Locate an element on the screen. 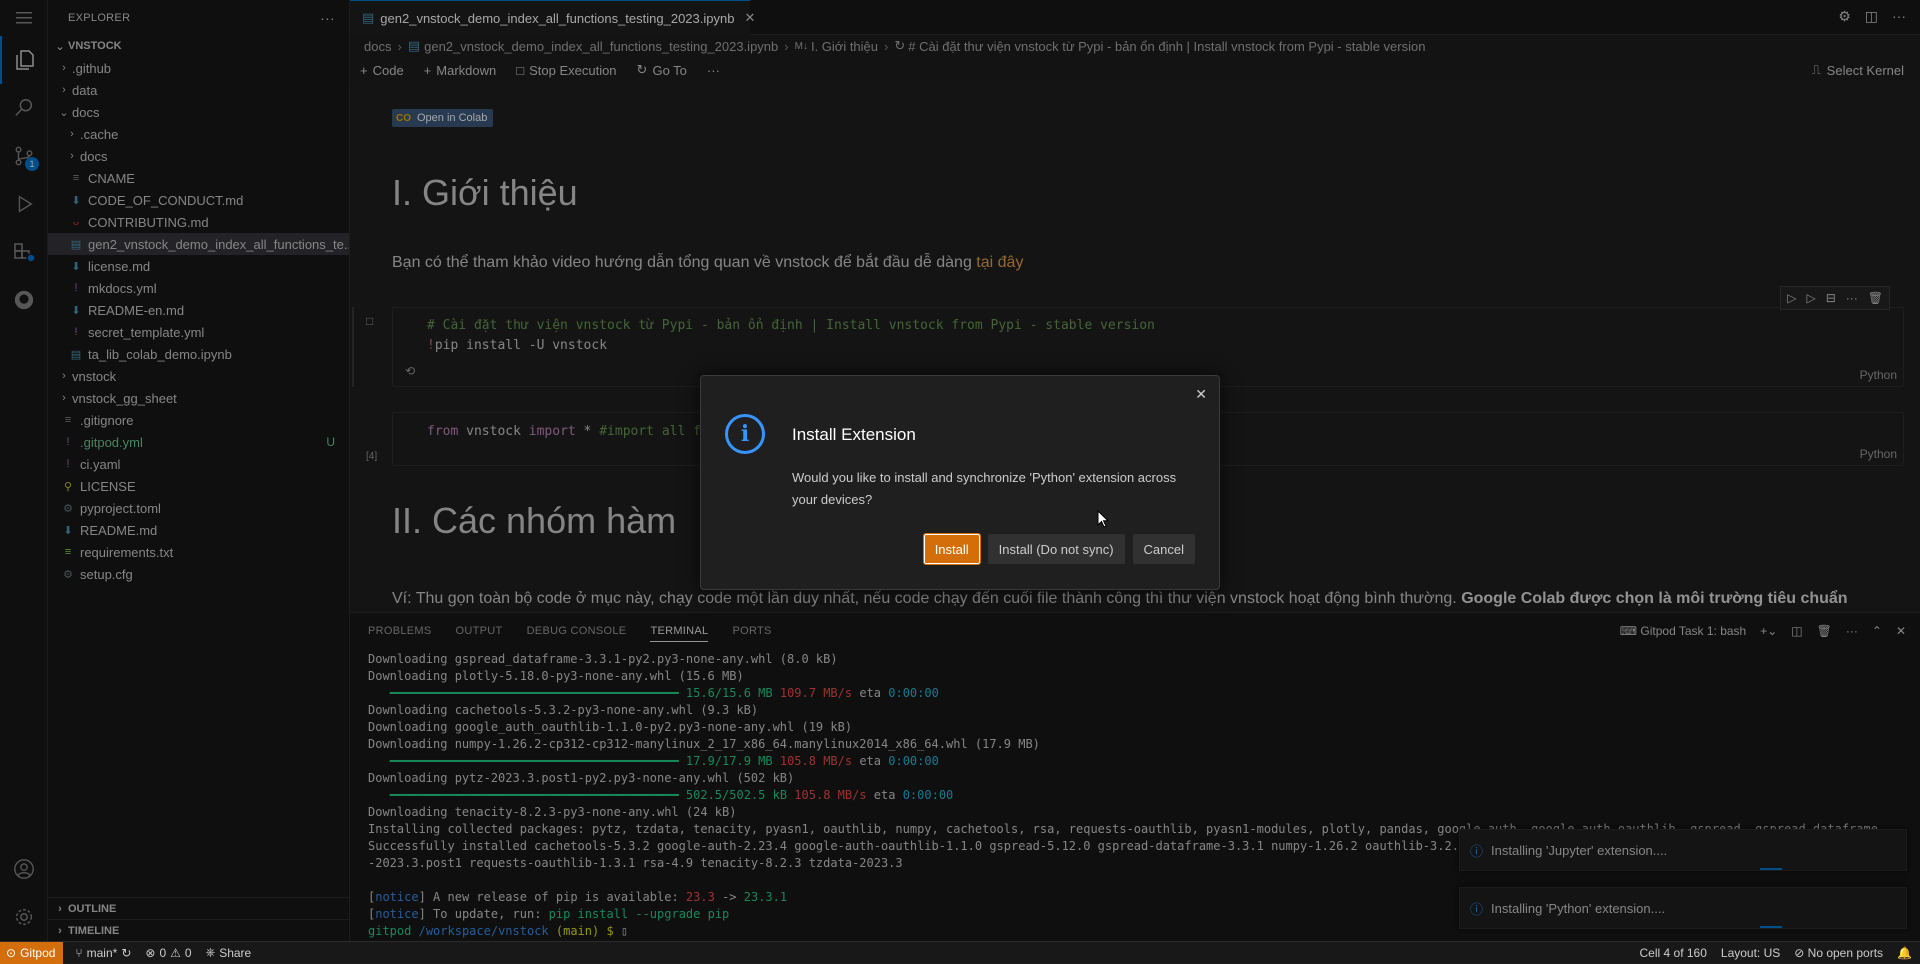 Image resolution: width=1920 pixels, height=964 pixels. share-icon: ⎈ is located at coordinates (210, 952).